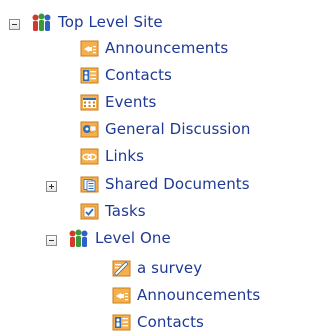 This screenshot has height=336, width=320. I want to click on tree-node-general-discussion: General Discussion, so click(165, 129).